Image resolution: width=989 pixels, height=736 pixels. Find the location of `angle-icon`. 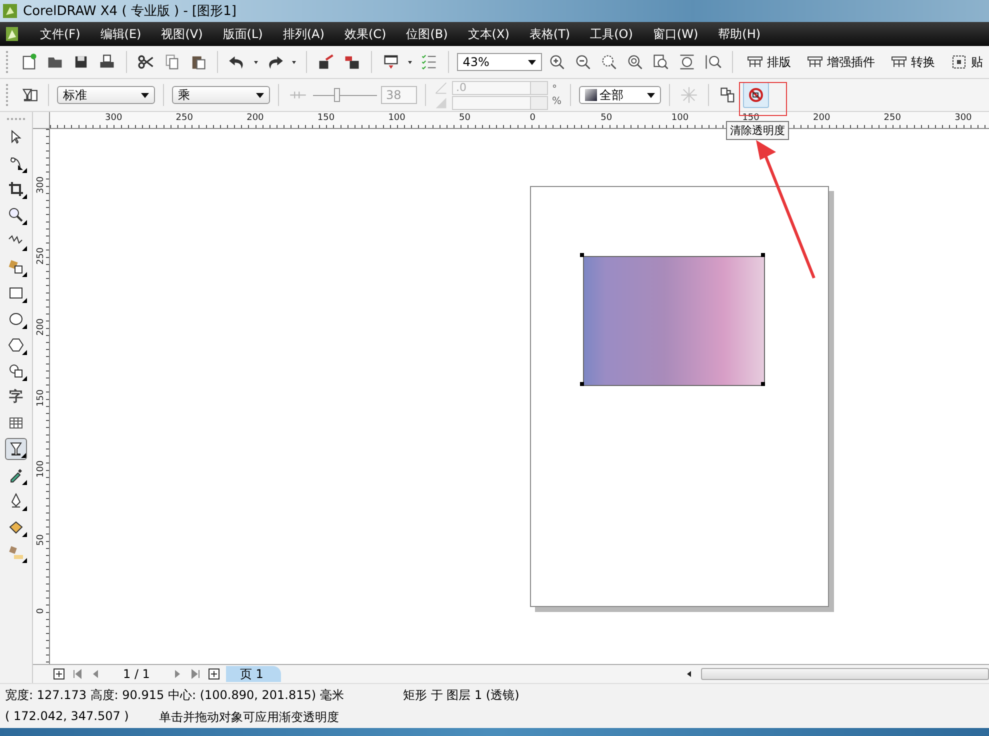

angle-icon is located at coordinates (441, 87).